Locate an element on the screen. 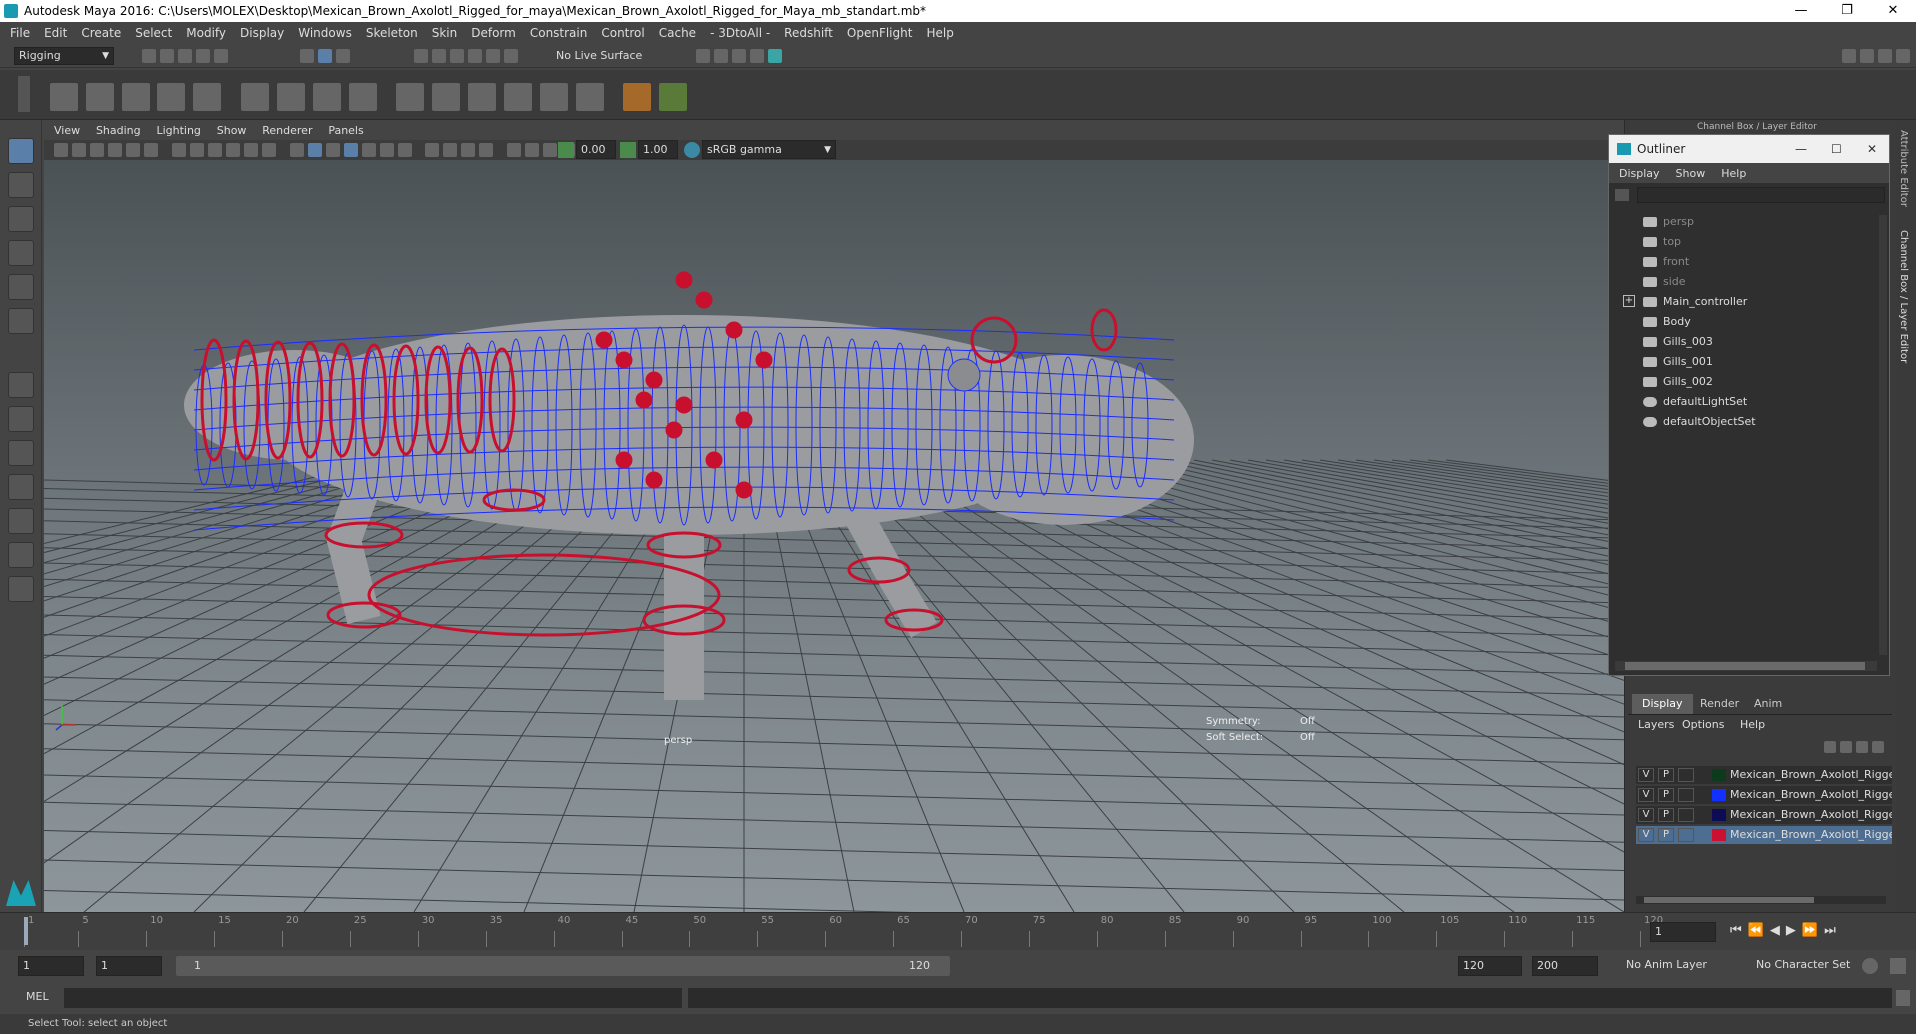  menu-select: Select is located at coordinates (153, 33).